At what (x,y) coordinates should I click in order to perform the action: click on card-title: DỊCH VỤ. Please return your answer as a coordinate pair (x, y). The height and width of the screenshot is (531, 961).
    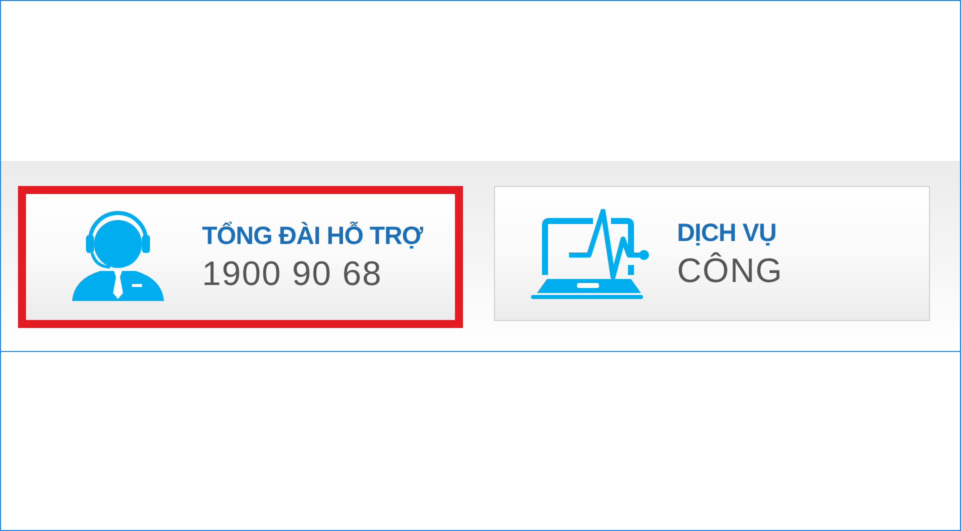
    Looking at the image, I should click on (727, 233).